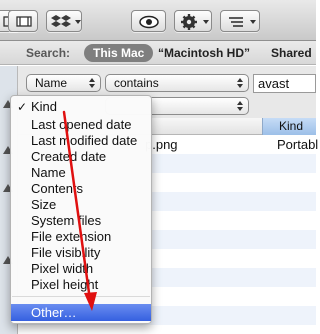 Image resolution: width=320 pixels, height=334 pixels. I want to click on menu-item-label: Size, so click(44, 204).